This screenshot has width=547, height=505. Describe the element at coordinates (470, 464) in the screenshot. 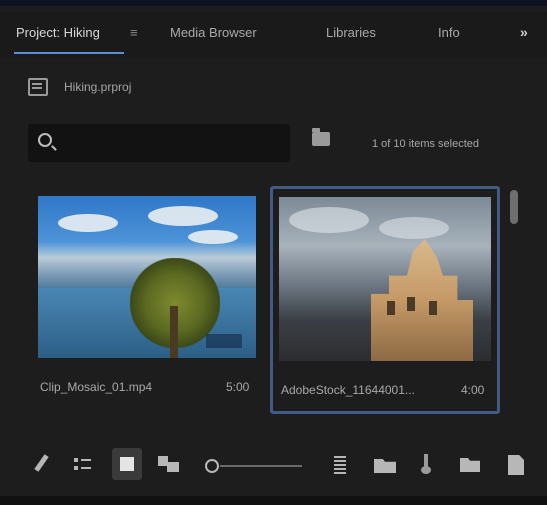

I see `new-bin-icon` at that location.